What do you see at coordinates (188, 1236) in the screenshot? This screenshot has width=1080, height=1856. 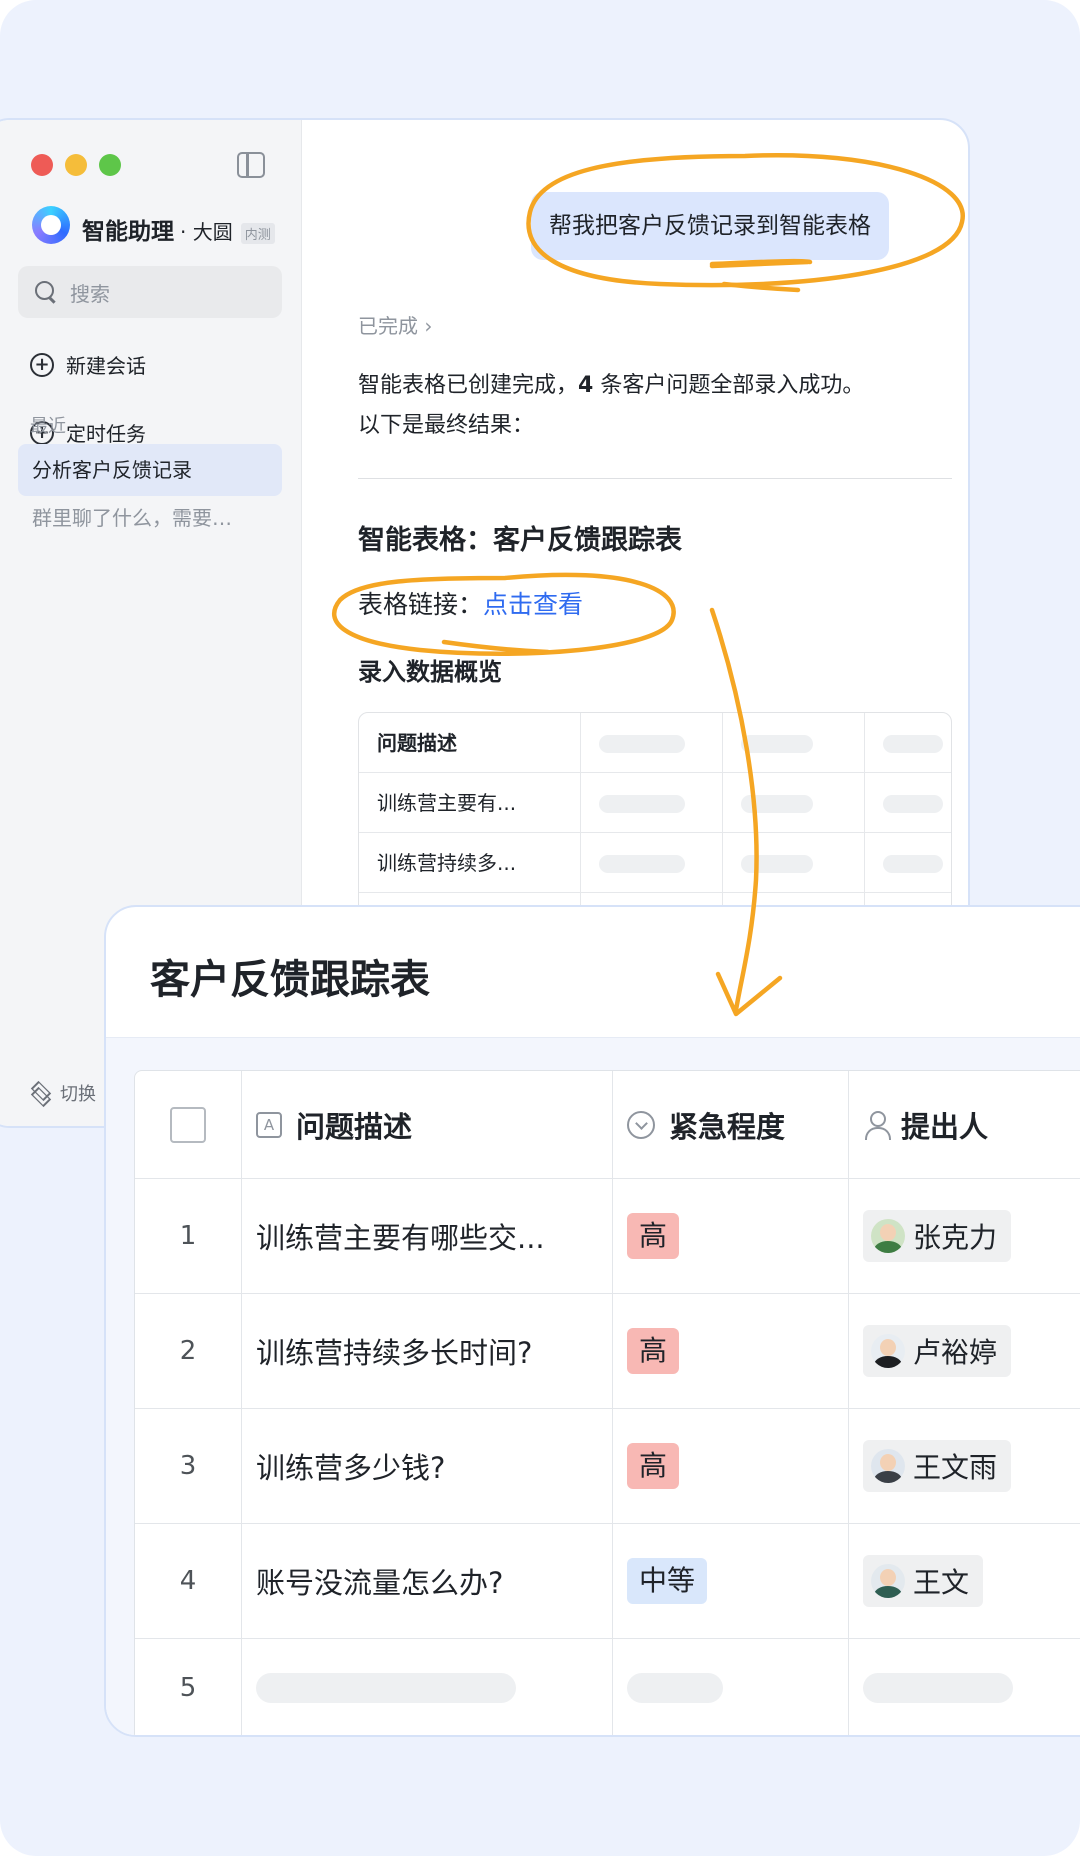 I see `row-number: 1` at bounding box center [188, 1236].